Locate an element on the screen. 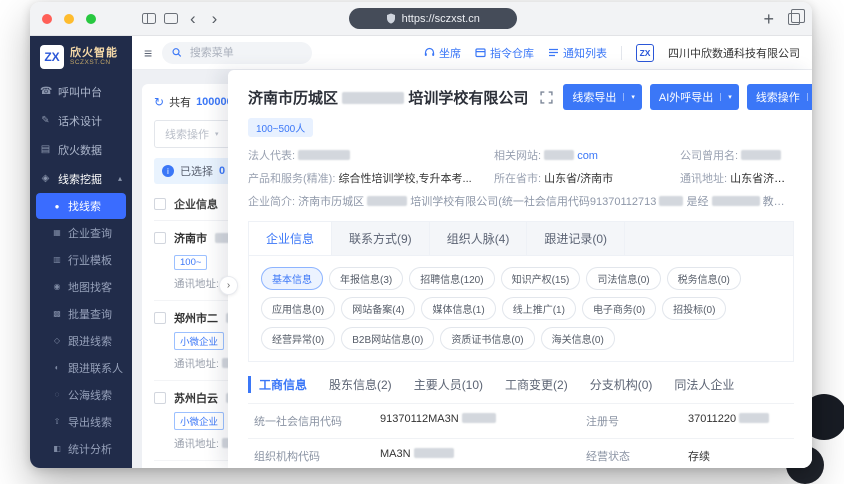 The width and height of the screenshot is (844, 484). sidebar-subitem-label: 找线索 is located at coordinates (84, 207).